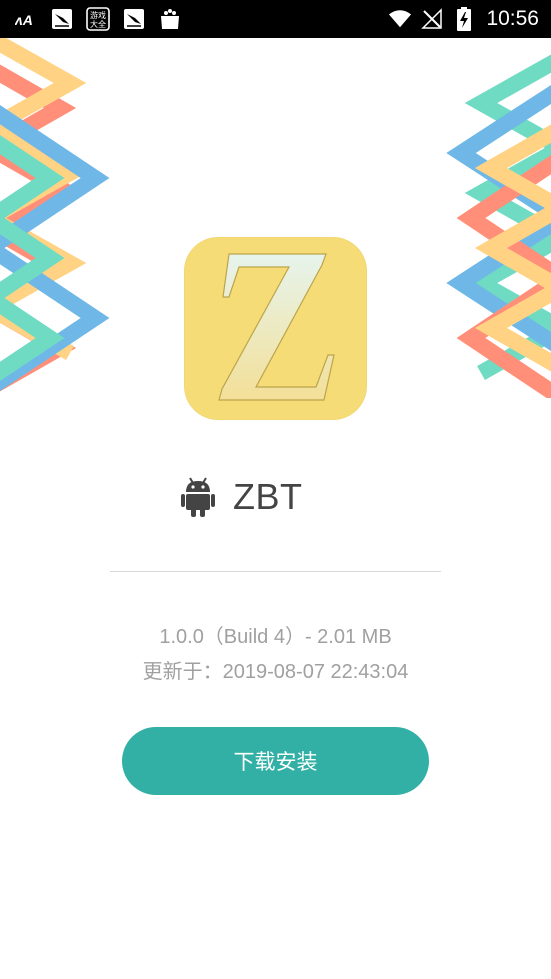 The height and width of the screenshot is (979, 551). I want to click on games-center-label-top: 游戏, so click(98, 15).